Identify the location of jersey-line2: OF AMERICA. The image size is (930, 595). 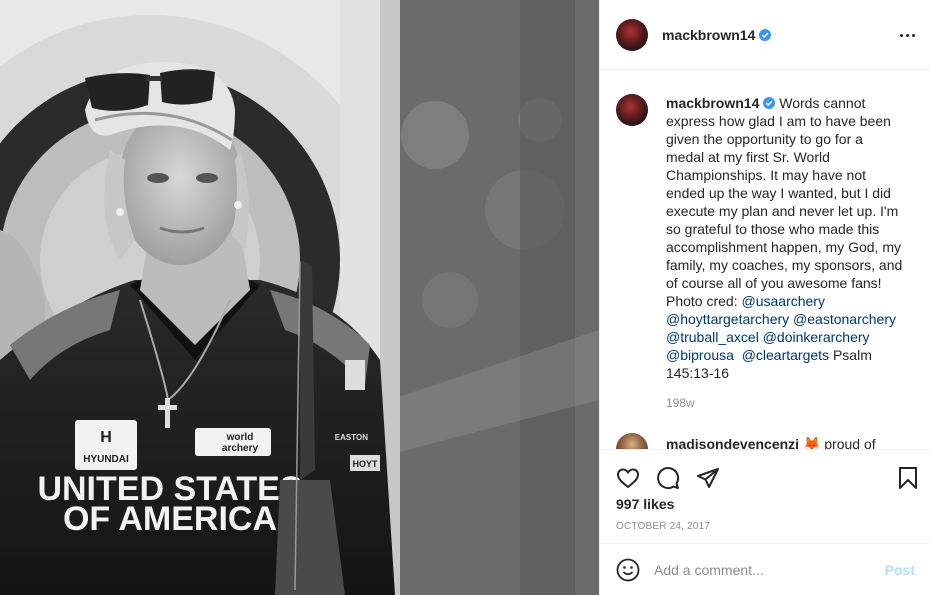
(170, 519).